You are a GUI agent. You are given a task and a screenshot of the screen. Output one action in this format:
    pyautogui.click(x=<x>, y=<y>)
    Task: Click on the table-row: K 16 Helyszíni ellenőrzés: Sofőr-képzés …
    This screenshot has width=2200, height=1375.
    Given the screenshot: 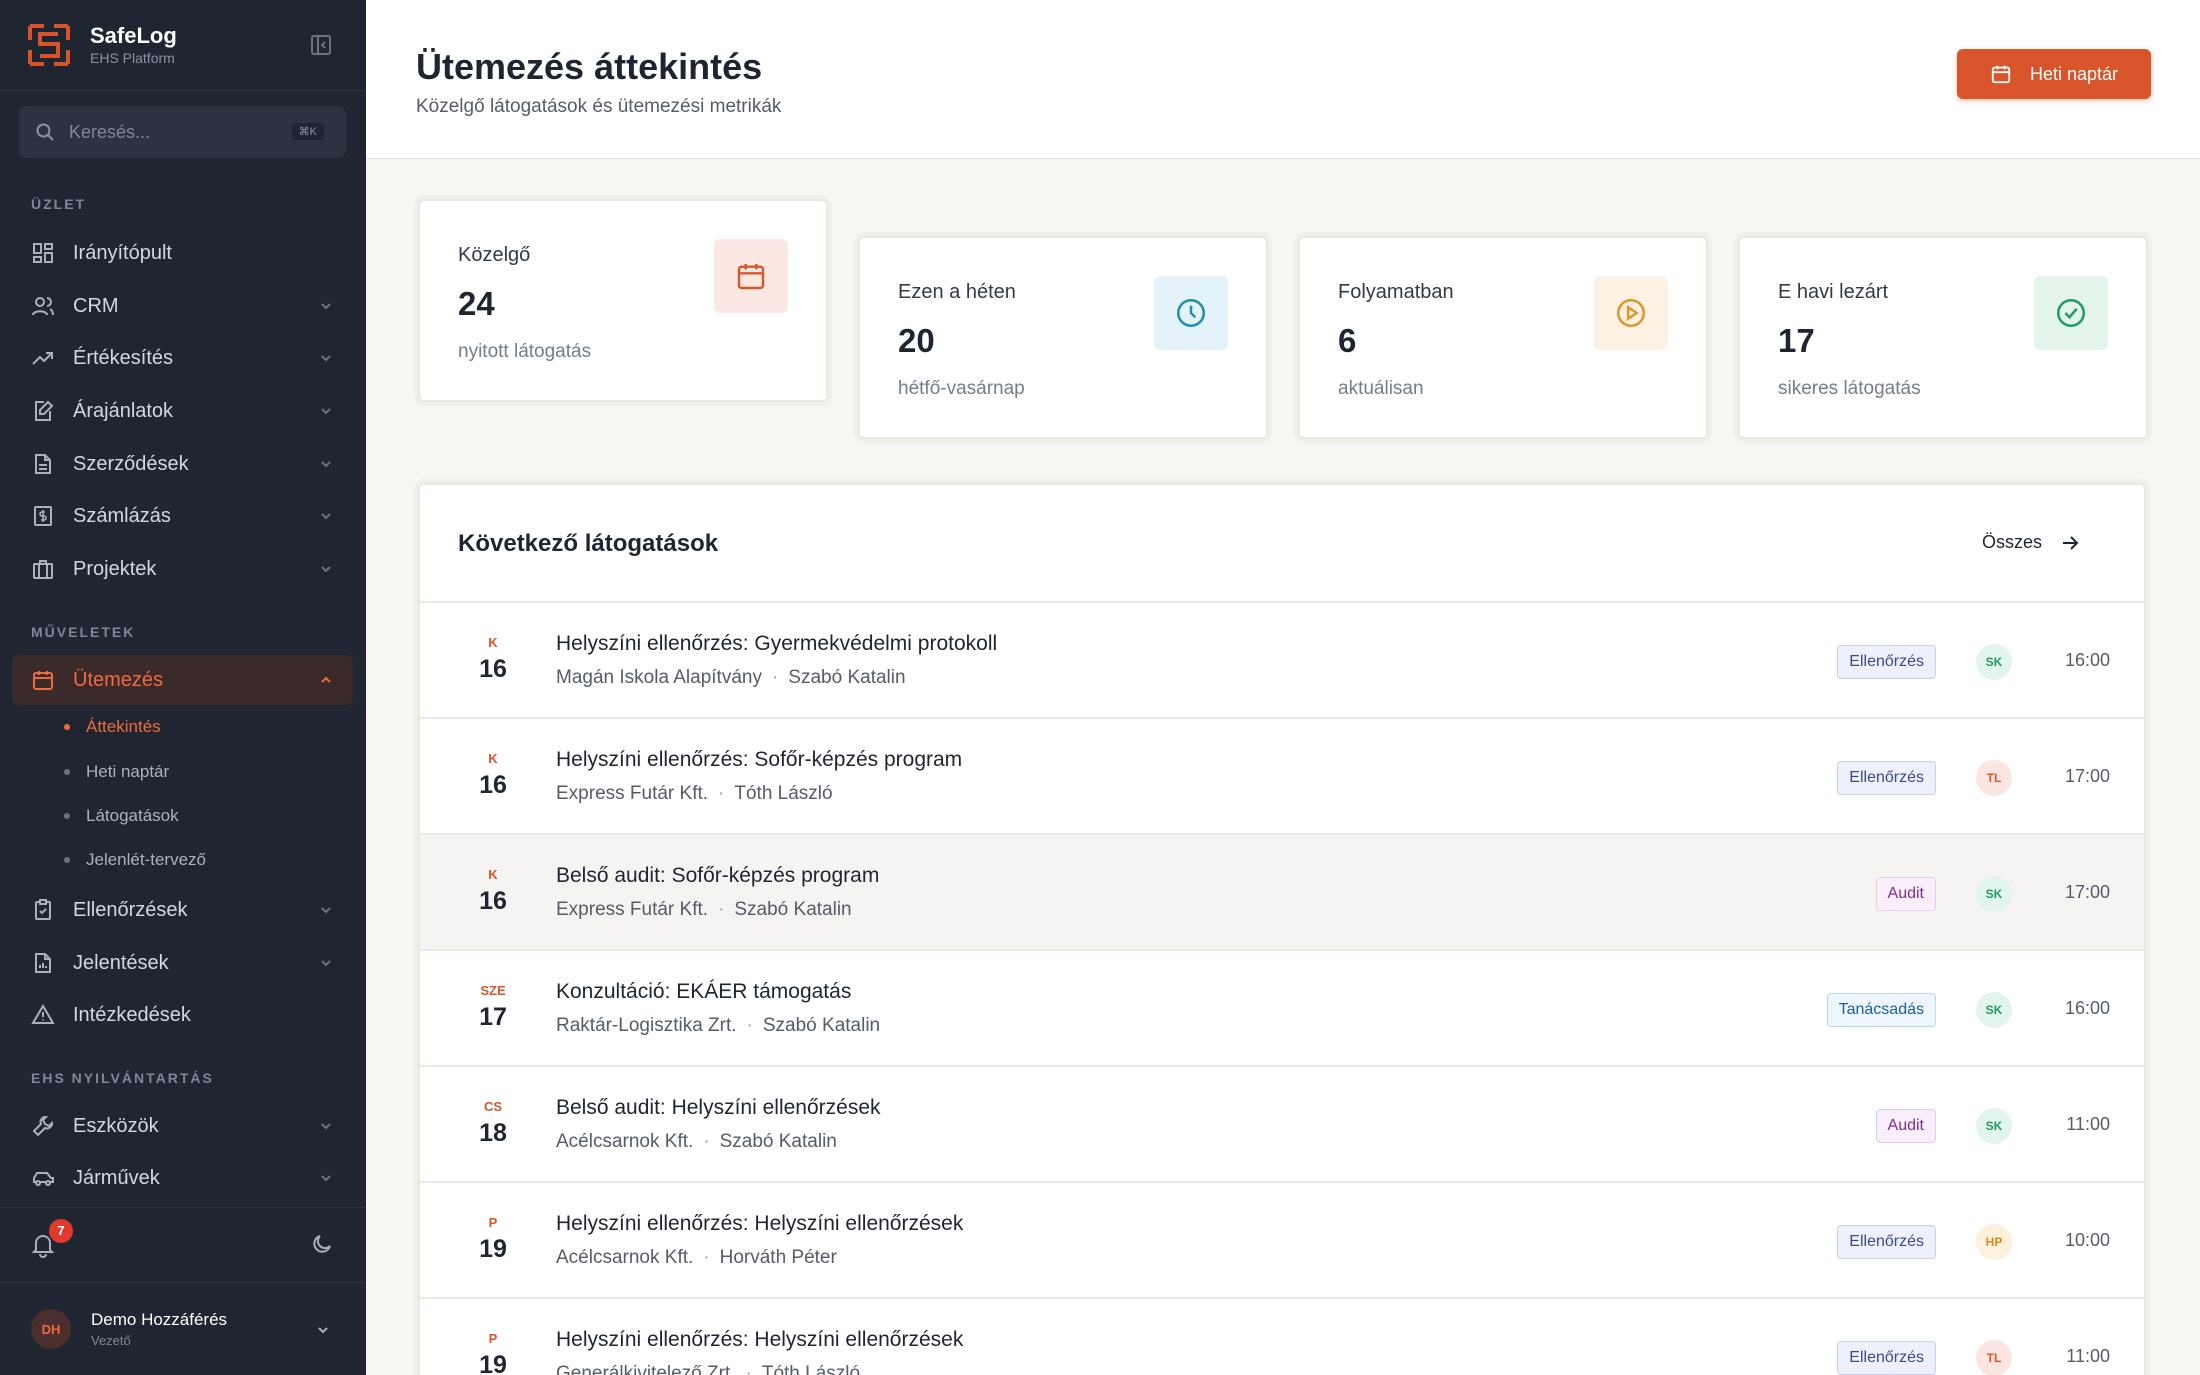 What is the action you would take?
    pyautogui.click(x=1282, y=777)
    